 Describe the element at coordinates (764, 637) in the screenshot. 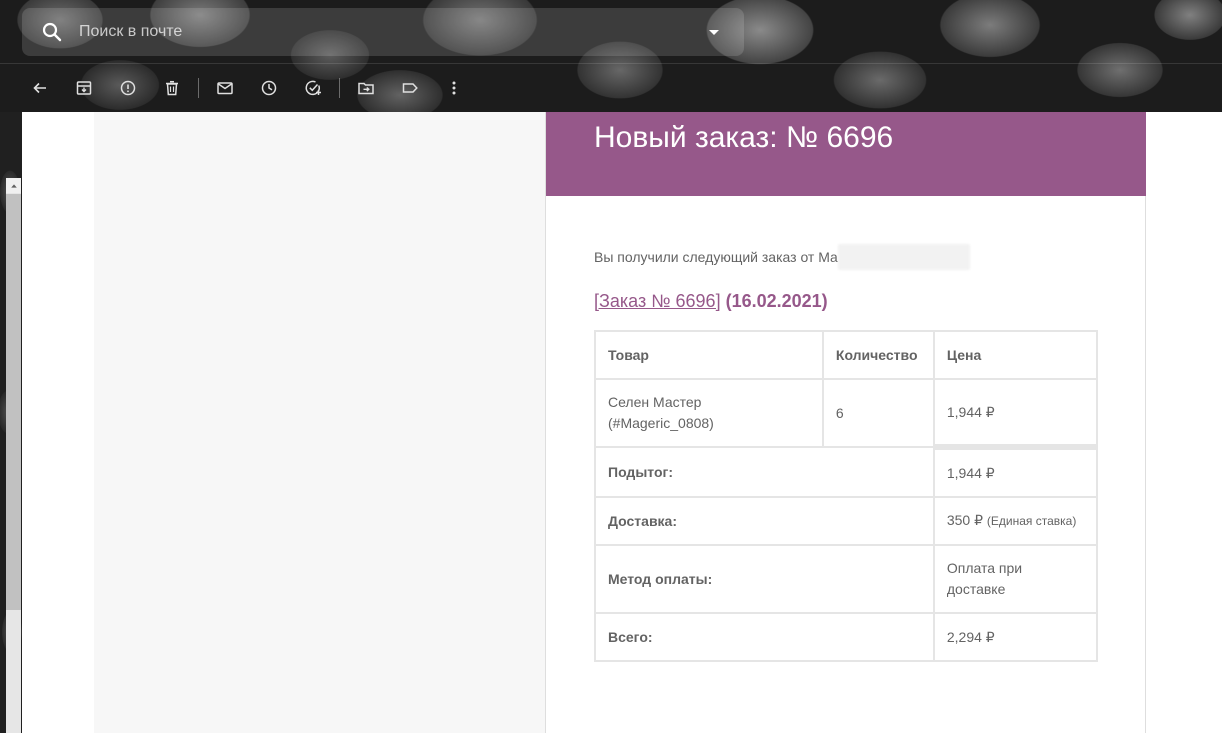

I see `total-label: Всего:` at that location.